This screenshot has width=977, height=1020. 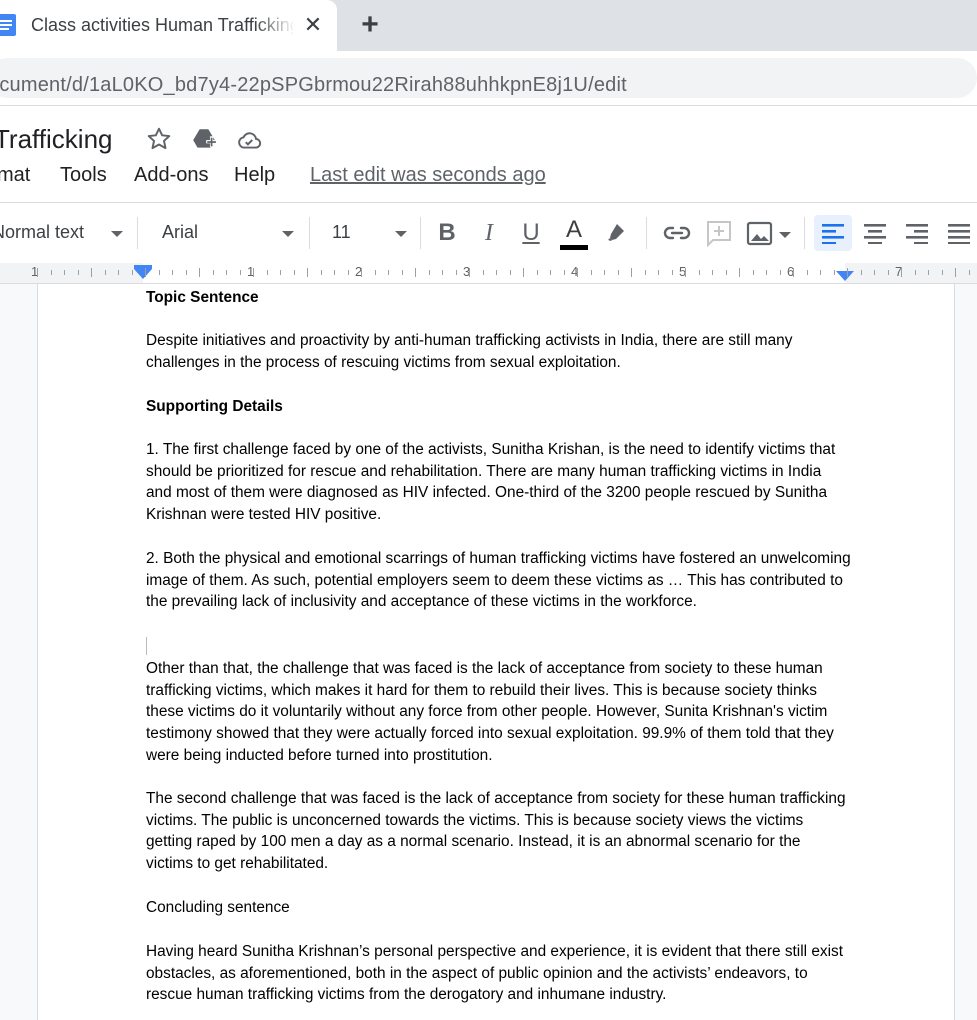 I want to click on topic-heading: Topic Sentence, so click(x=202, y=297).